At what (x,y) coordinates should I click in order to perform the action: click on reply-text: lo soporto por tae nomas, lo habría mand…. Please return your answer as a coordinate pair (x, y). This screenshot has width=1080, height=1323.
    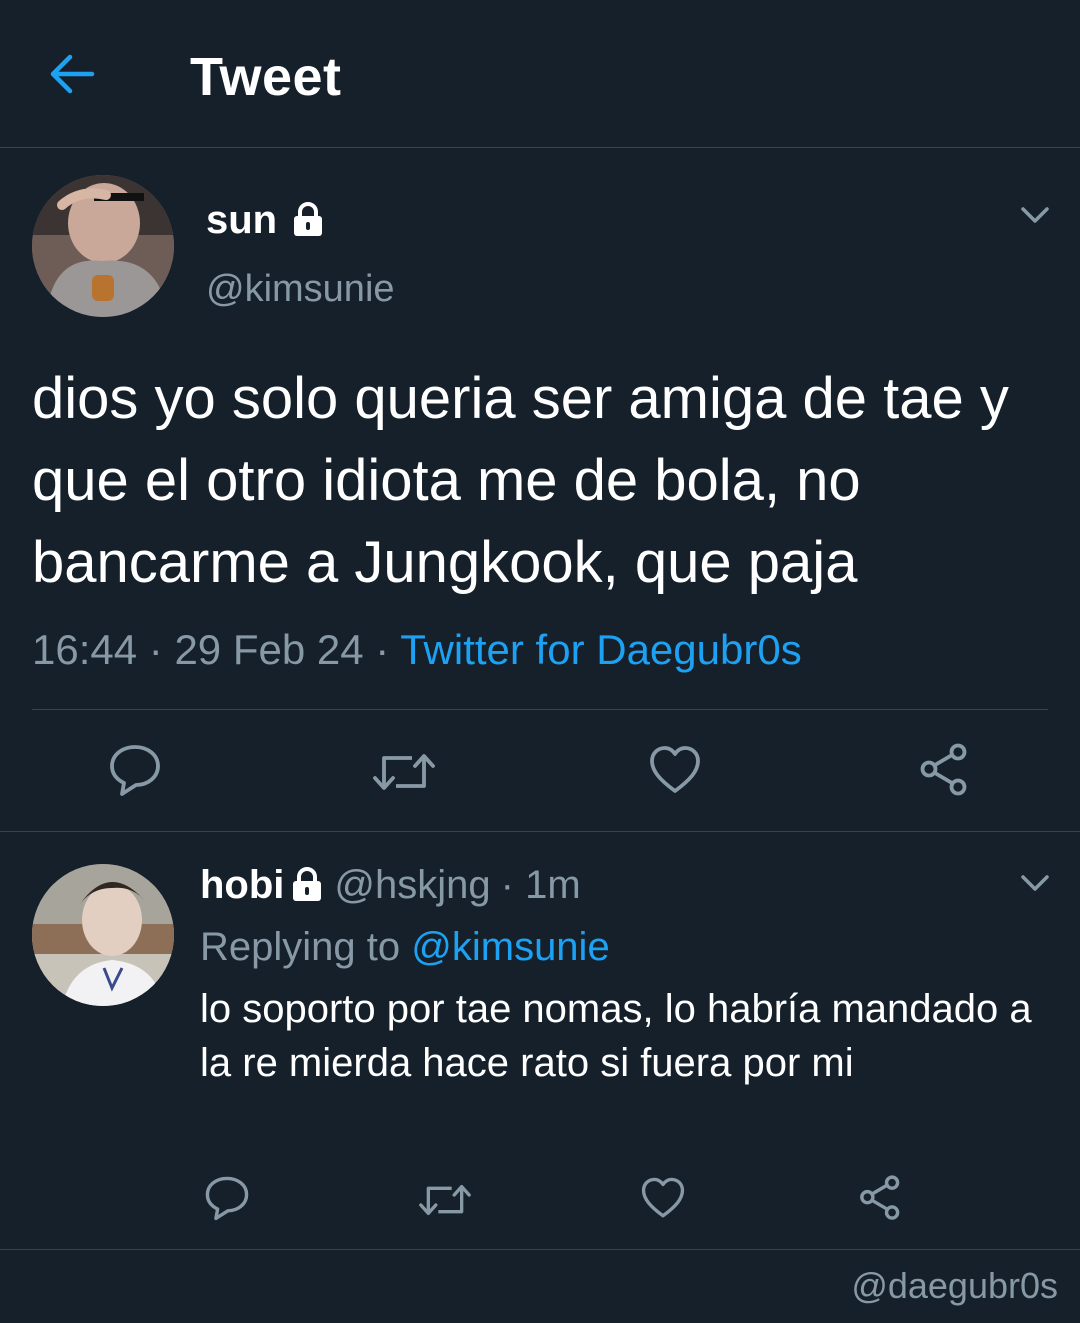
    Looking at the image, I should click on (616, 1036).